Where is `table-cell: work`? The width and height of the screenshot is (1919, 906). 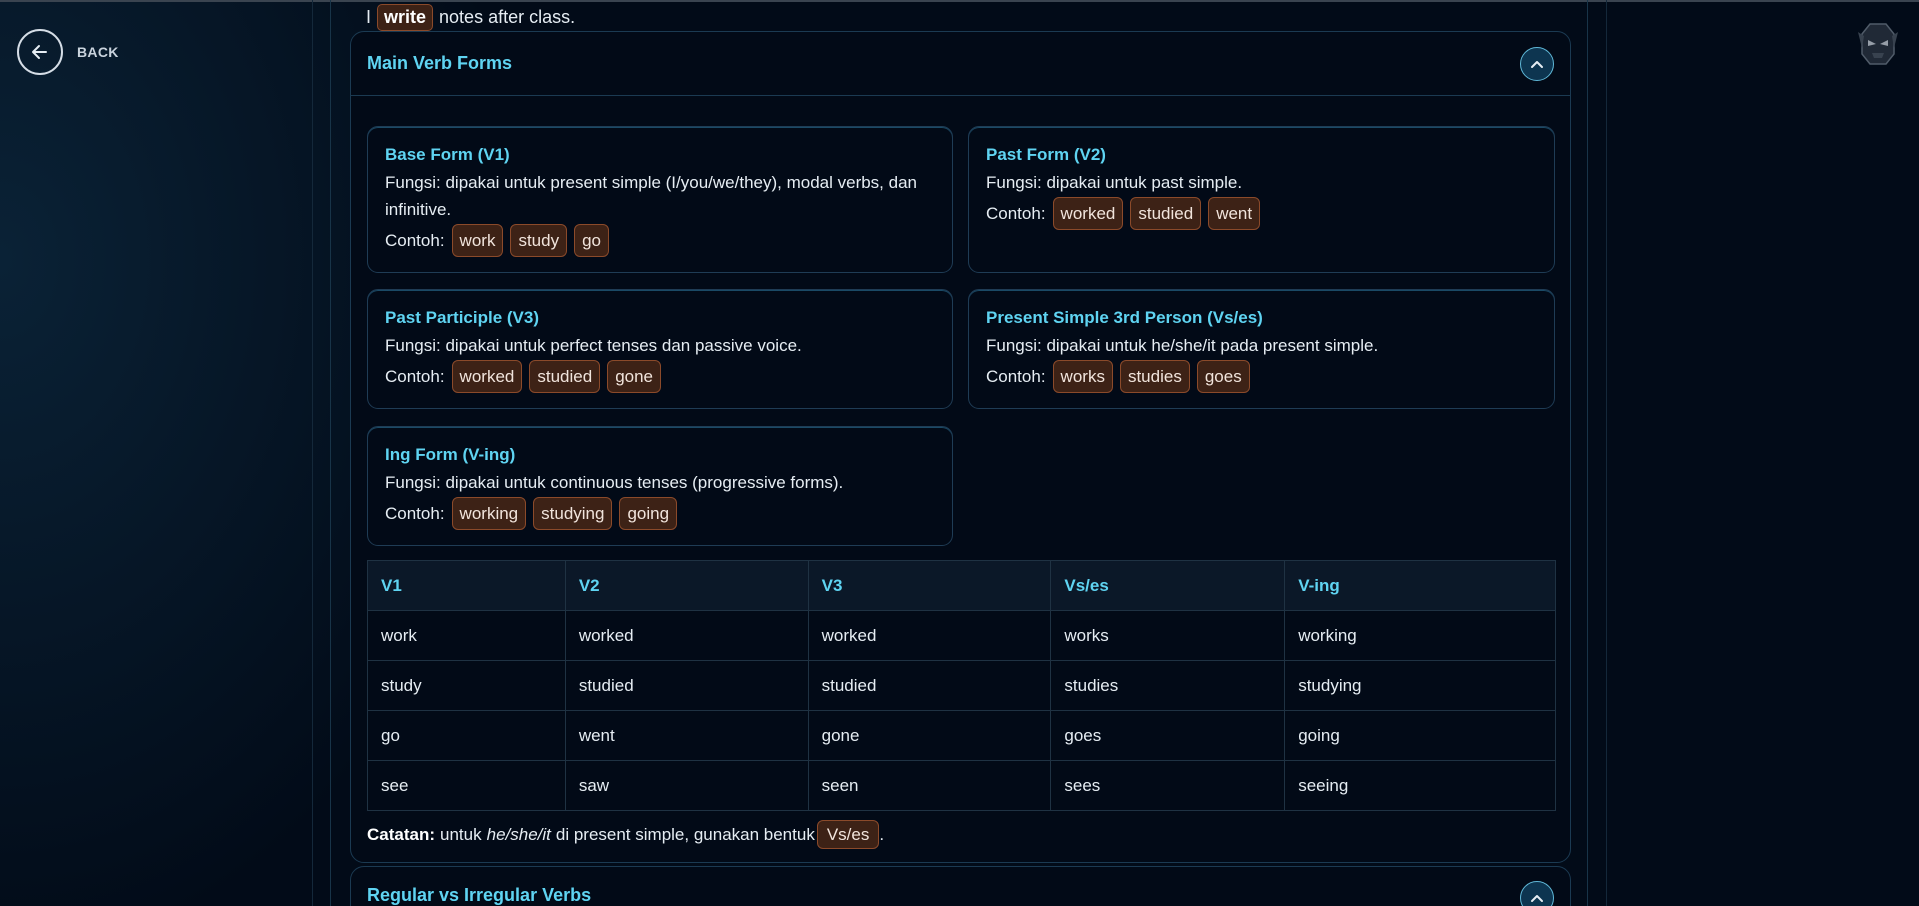
table-cell: work is located at coordinates (466, 635).